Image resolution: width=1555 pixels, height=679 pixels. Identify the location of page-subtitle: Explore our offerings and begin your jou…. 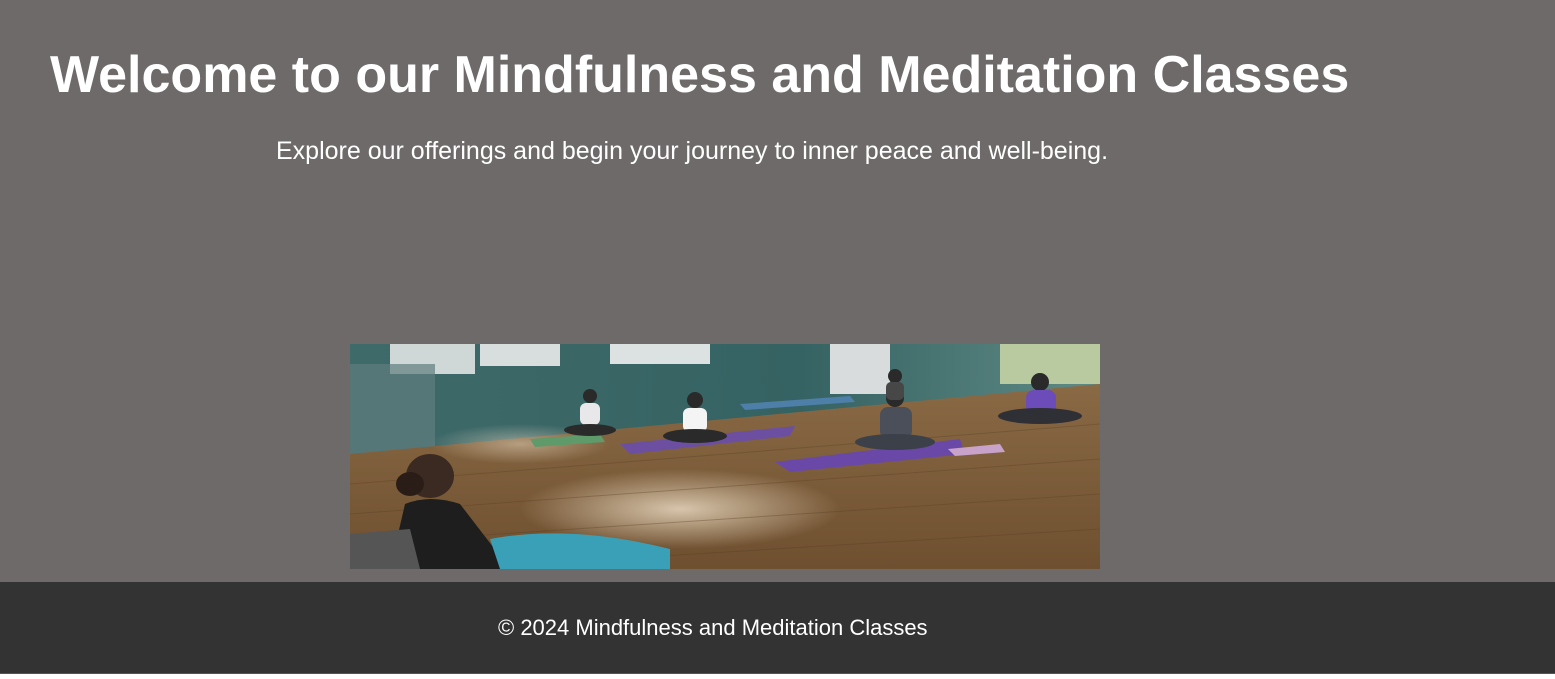
(692, 151).